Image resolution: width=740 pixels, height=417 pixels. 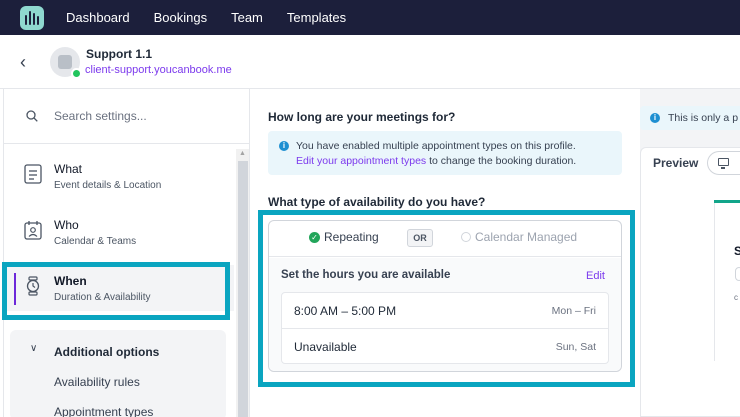 What do you see at coordinates (32, 116) in the screenshot?
I see `search-icon` at bounding box center [32, 116].